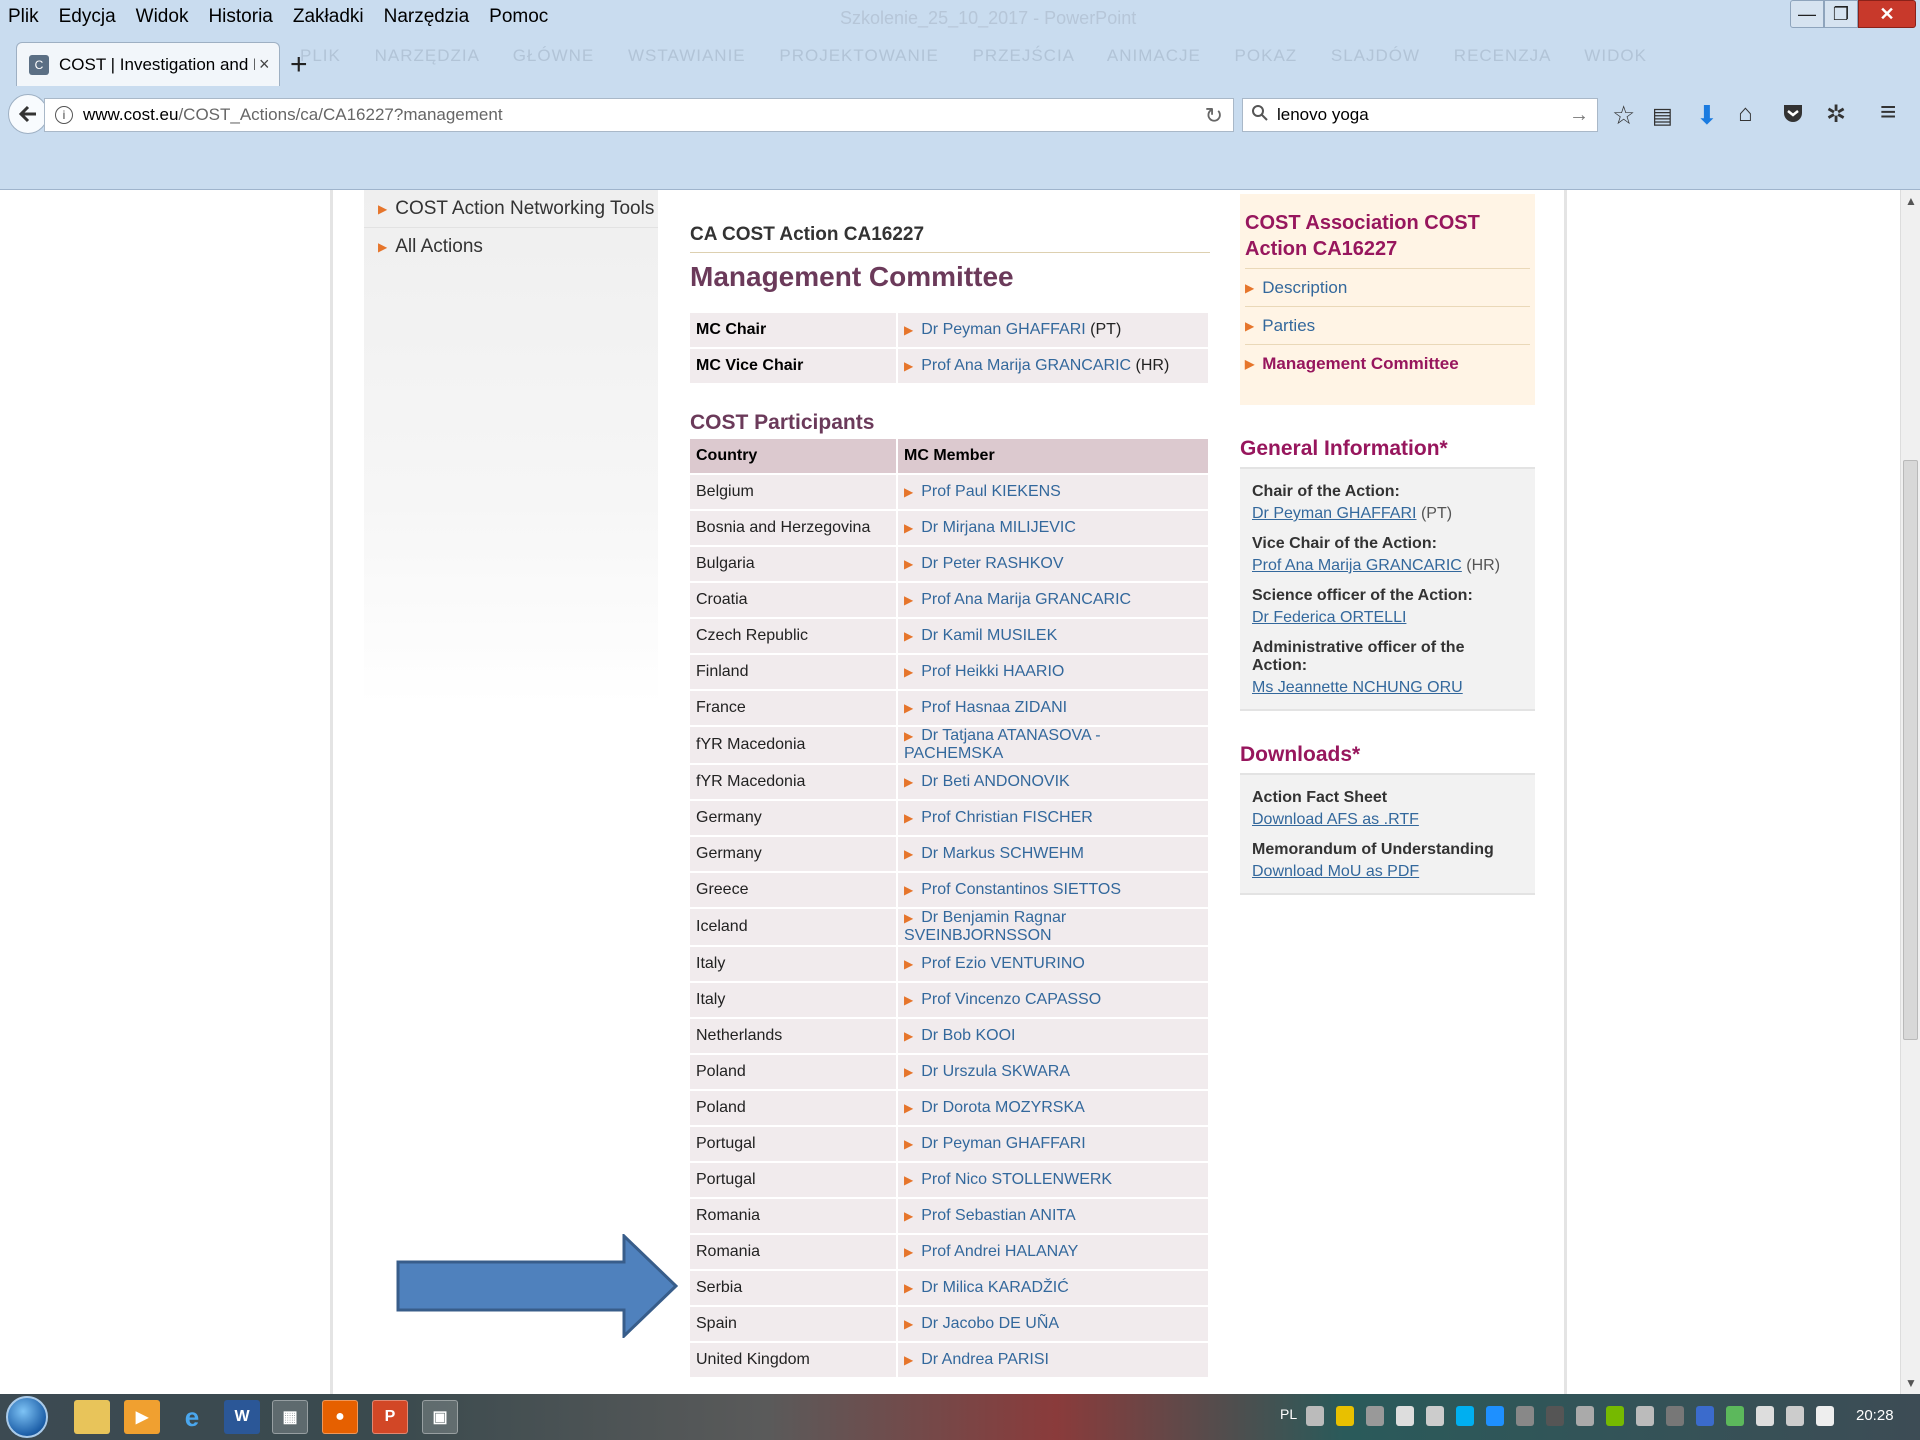  Describe the element at coordinates (989, 635) in the screenshot. I see `member-link: Dr Kamil MUSILEK` at that location.